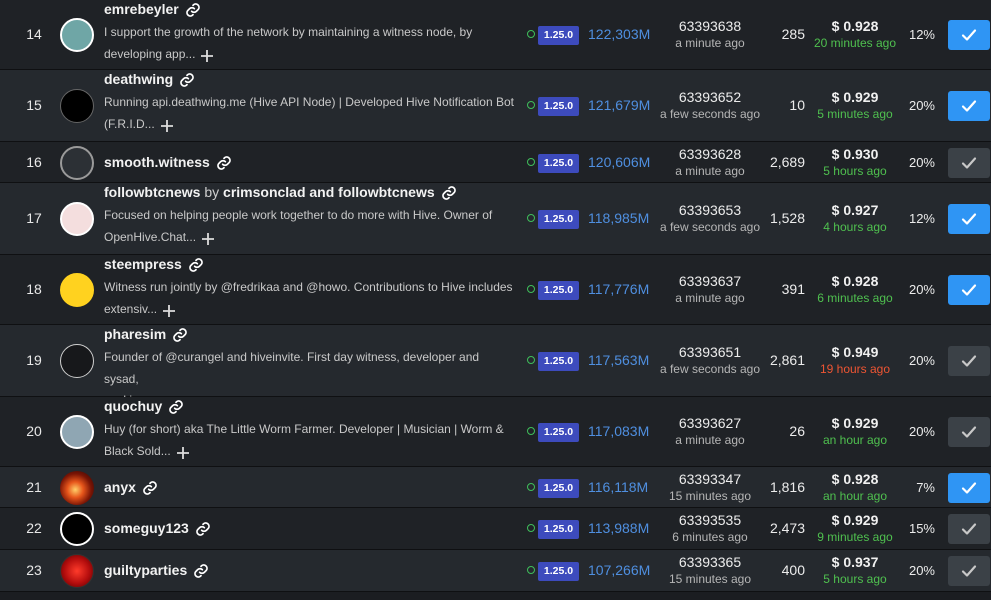 The width and height of the screenshot is (991, 600). What do you see at coordinates (855, 579) in the screenshot?
I see `price-time: 5 hours ago` at bounding box center [855, 579].